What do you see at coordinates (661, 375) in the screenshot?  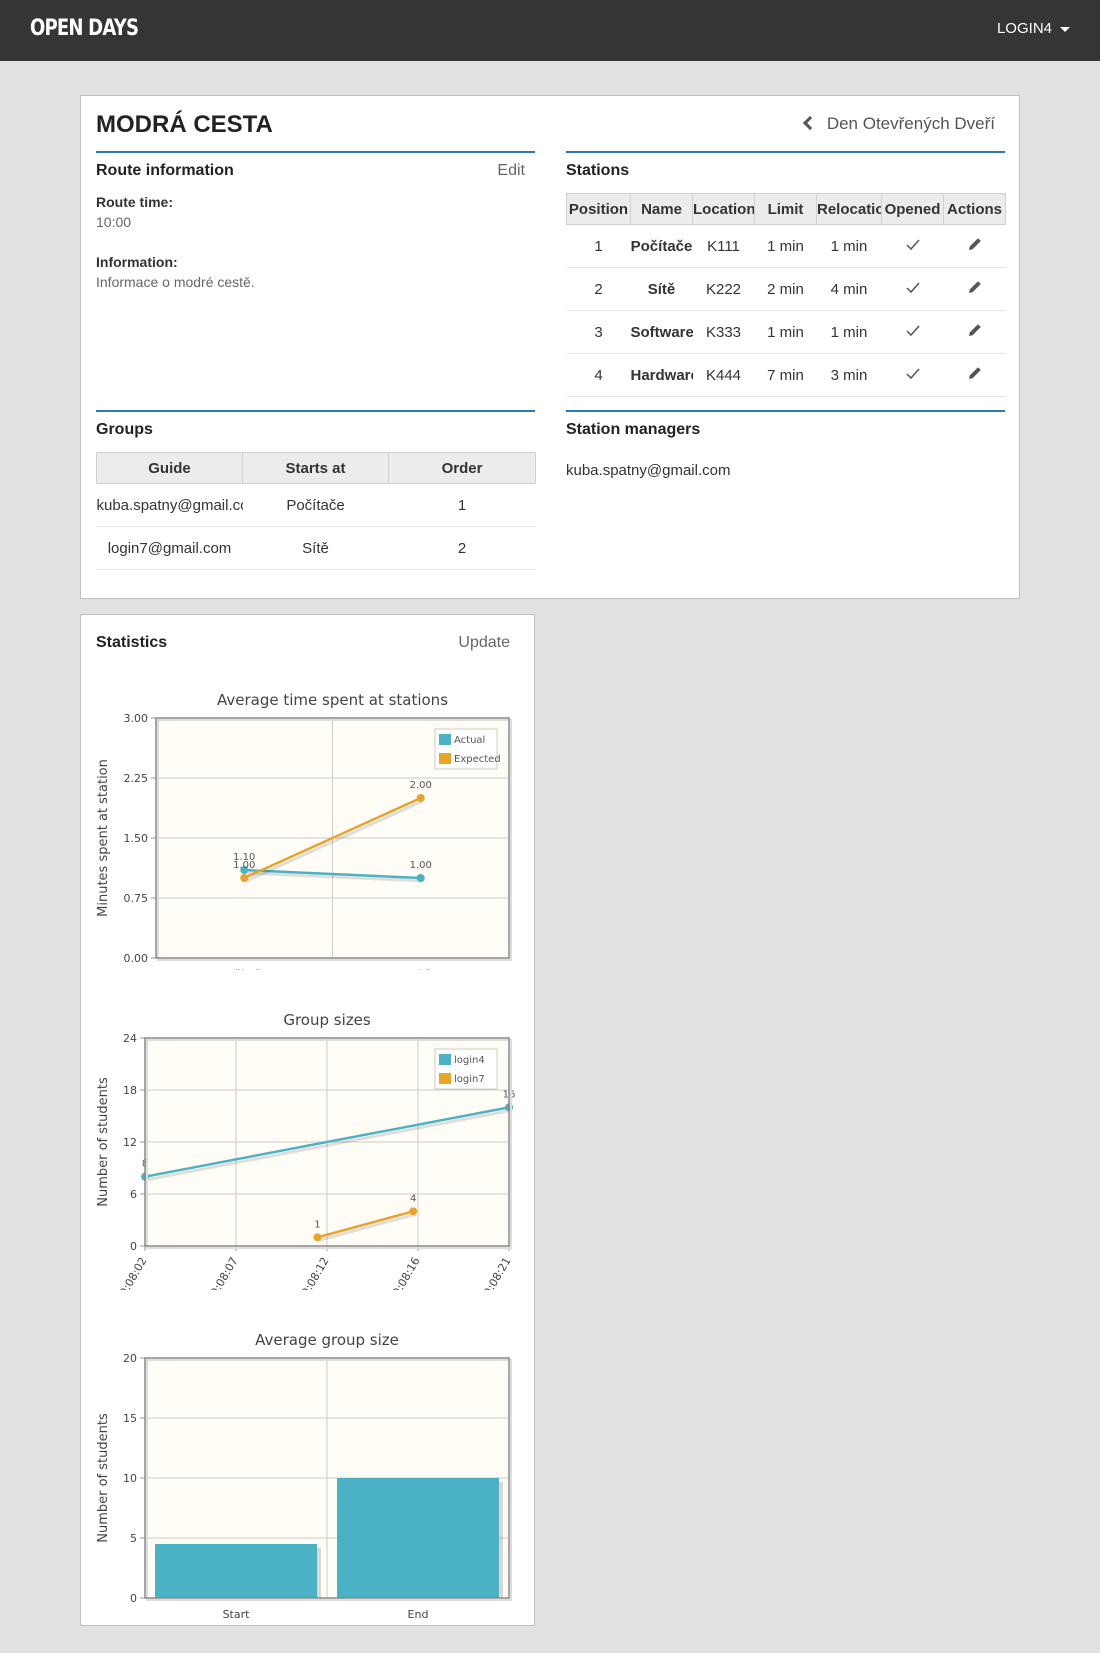 I see `station-name: Hardware` at bounding box center [661, 375].